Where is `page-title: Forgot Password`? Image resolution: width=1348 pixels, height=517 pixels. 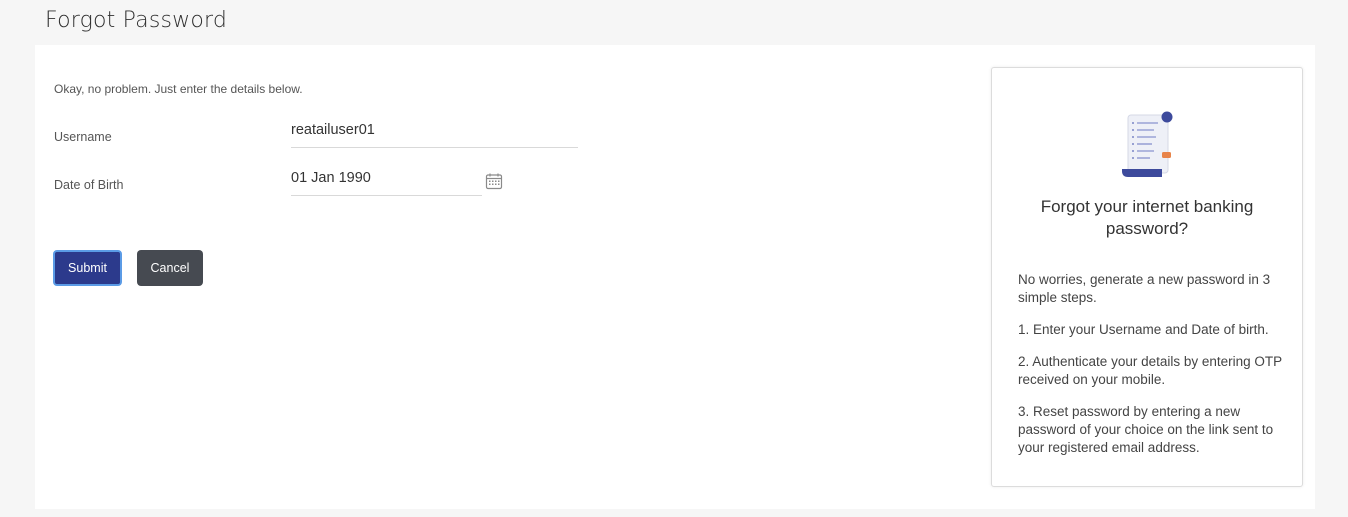 page-title: Forgot Password is located at coordinates (136, 20).